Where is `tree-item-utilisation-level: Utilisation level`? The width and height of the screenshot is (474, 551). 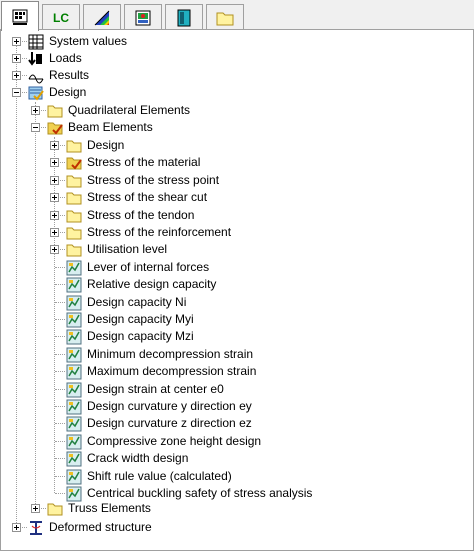 tree-item-utilisation-level: Utilisation level is located at coordinates (117, 249).